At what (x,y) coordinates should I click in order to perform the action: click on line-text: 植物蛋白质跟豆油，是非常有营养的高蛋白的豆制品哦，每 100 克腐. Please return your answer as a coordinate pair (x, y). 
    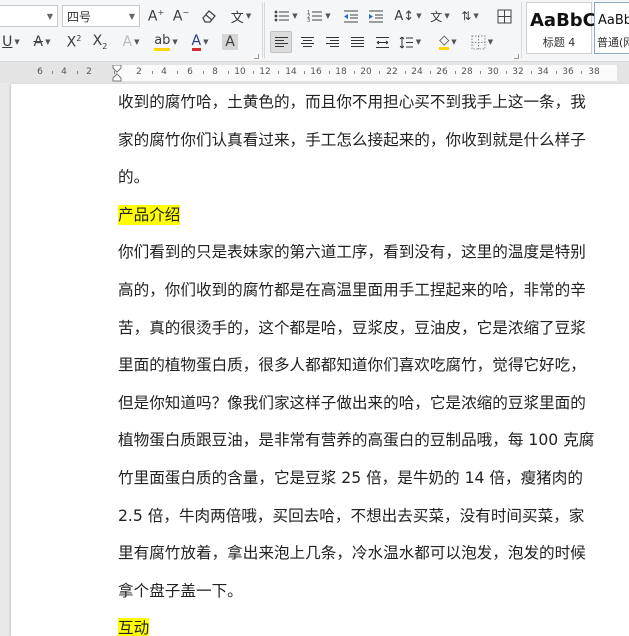
    Looking at the image, I should click on (356, 440).